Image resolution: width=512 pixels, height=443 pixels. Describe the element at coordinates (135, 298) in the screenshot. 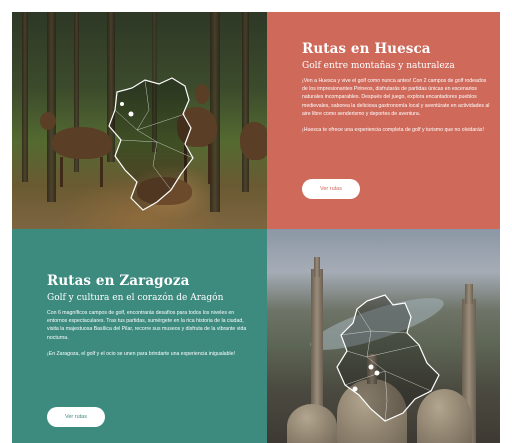

I see `zaragoza-subtitle: Golf y cultura en el corazón de Aragón` at that location.